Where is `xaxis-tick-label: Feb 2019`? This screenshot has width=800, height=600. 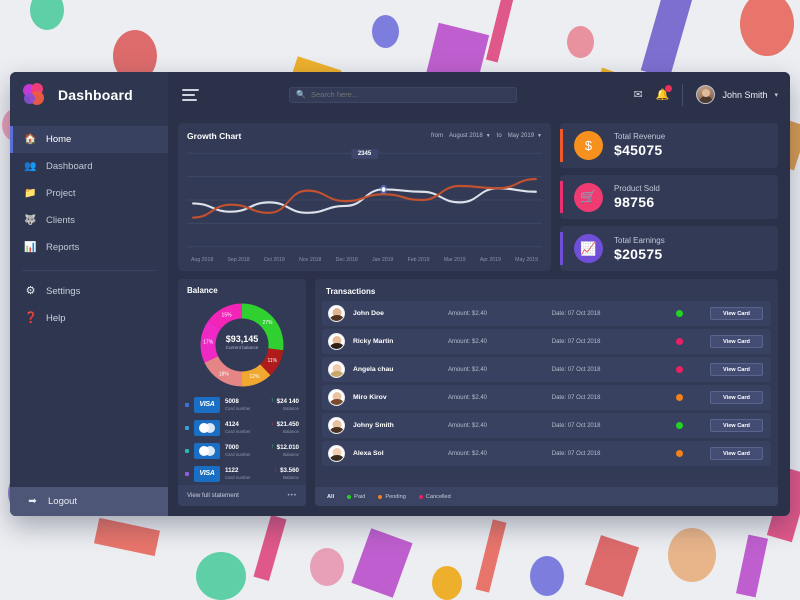
xaxis-tick-label: Feb 2019 is located at coordinates (418, 260).